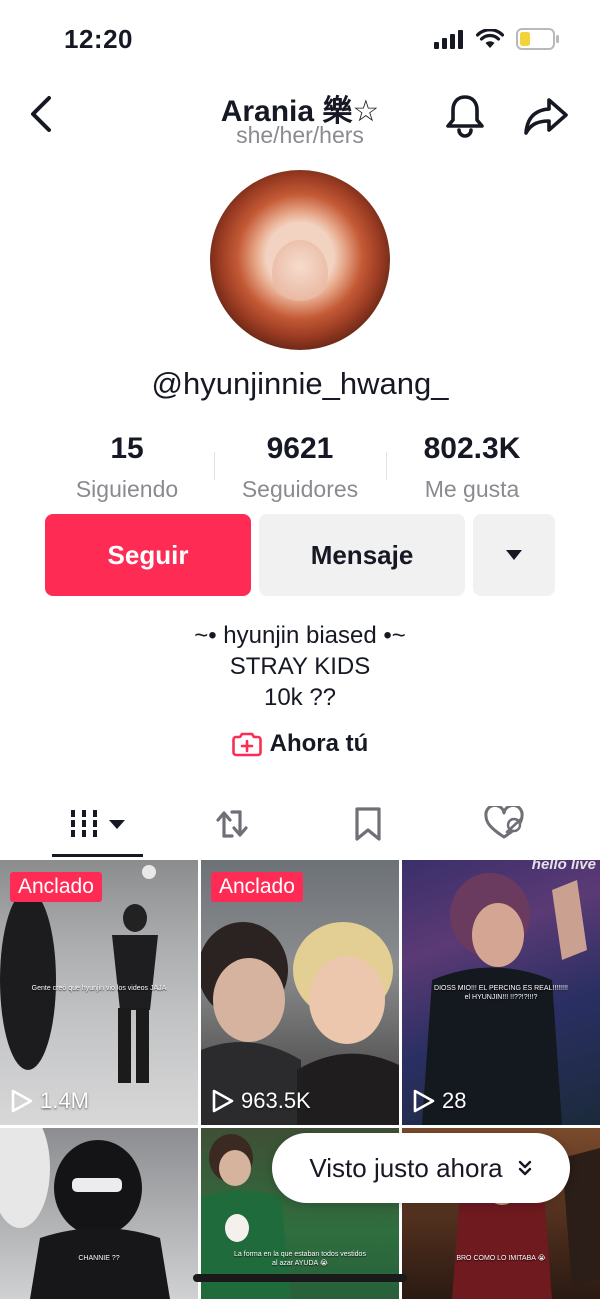 This screenshot has height=1299, width=600. Describe the element at coordinates (127, 448) in the screenshot. I see `stat-following-value: 15` at that location.